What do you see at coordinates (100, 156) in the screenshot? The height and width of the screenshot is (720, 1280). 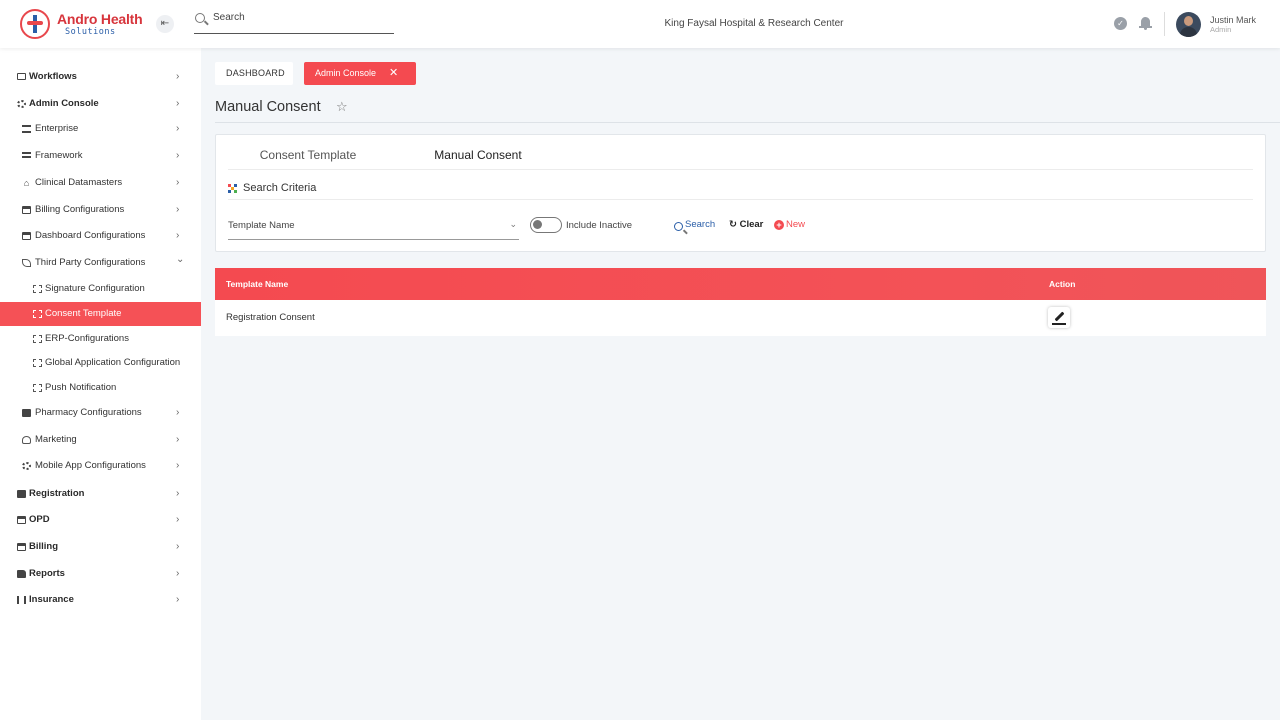 I see `sidebar-item-framework: Framework ›` at bounding box center [100, 156].